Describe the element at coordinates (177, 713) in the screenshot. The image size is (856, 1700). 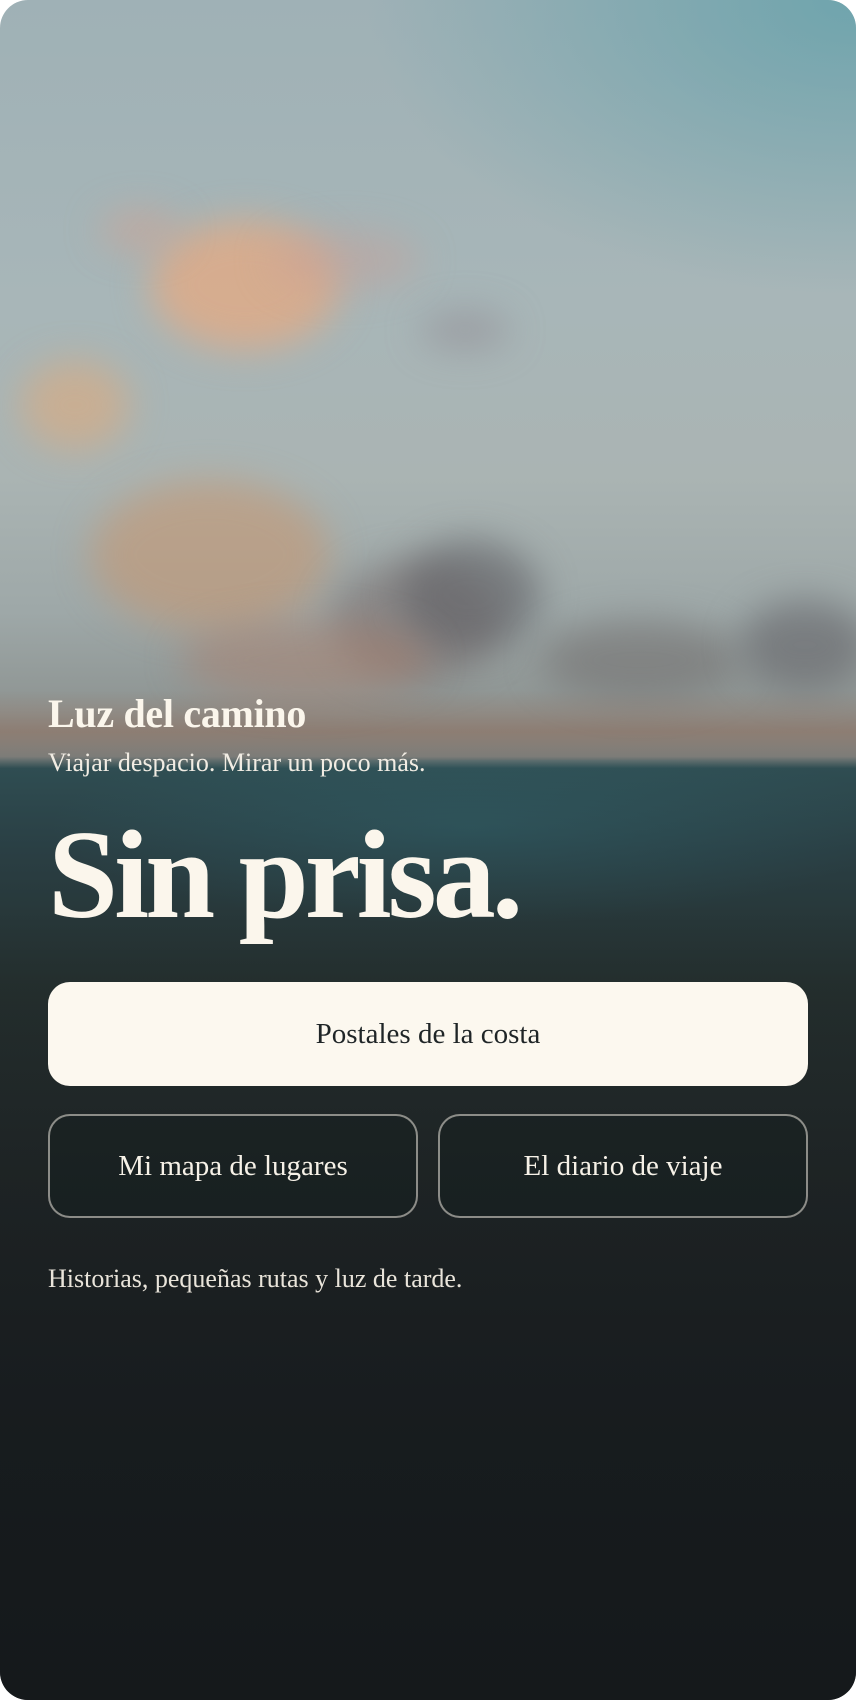
I see `brand-title: Luz del camino` at that location.